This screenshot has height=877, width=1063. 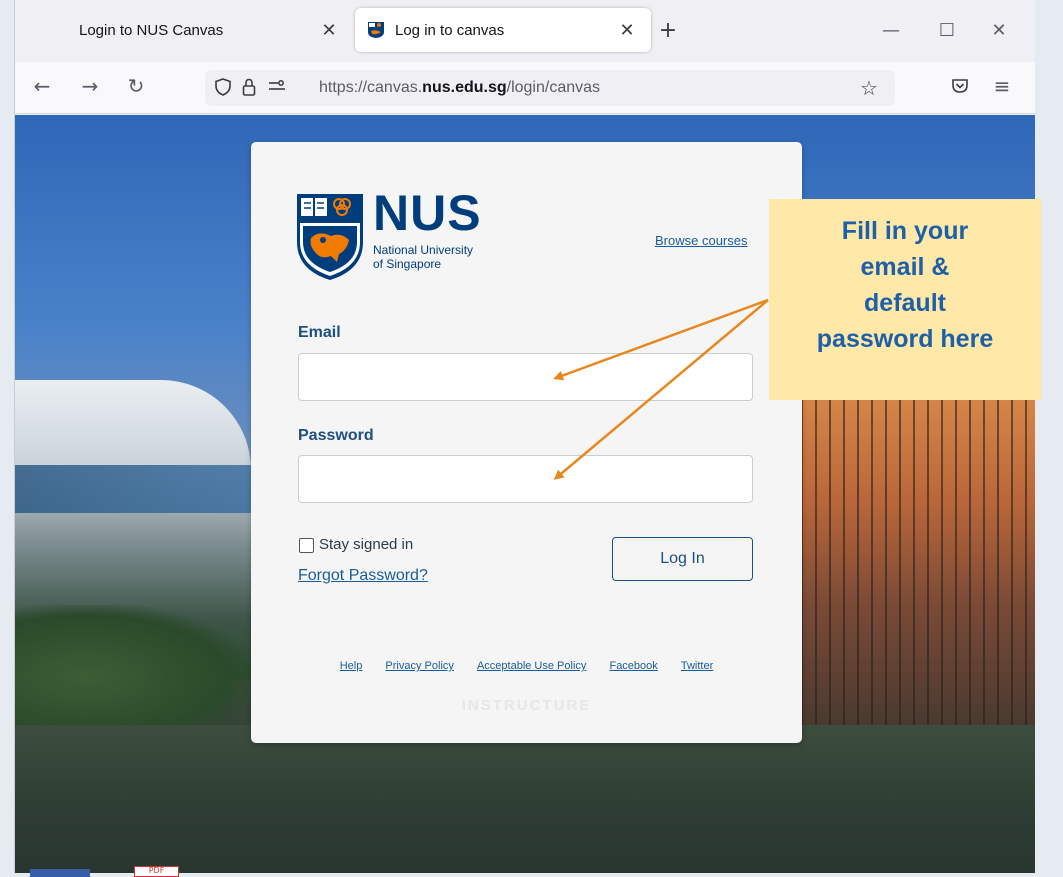 What do you see at coordinates (905, 231) in the screenshot?
I see `annotation-line-1: Fill in your` at bounding box center [905, 231].